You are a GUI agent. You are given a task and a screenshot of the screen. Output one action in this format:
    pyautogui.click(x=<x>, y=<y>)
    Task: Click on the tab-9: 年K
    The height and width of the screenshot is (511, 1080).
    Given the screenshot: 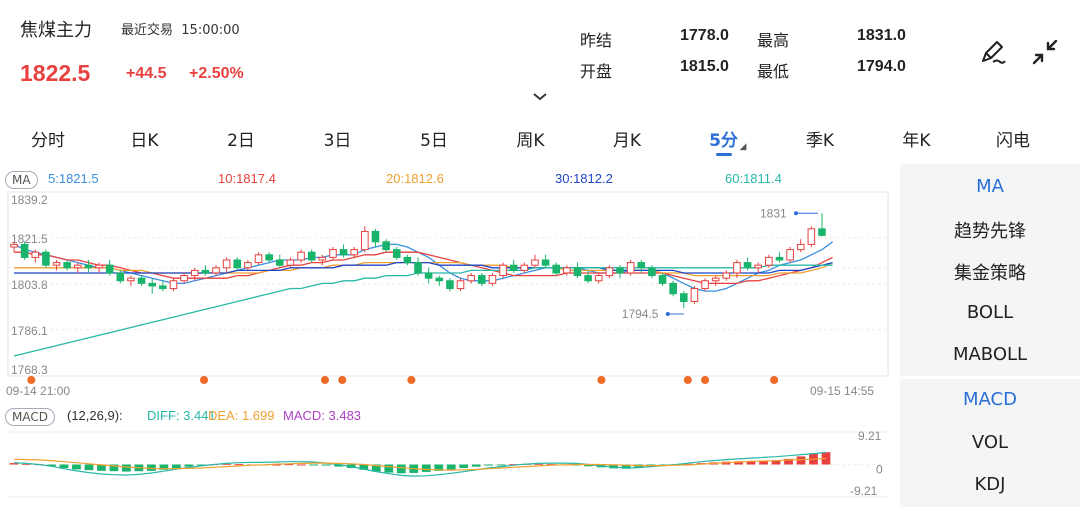 What is the action you would take?
    pyautogui.click(x=916, y=138)
    